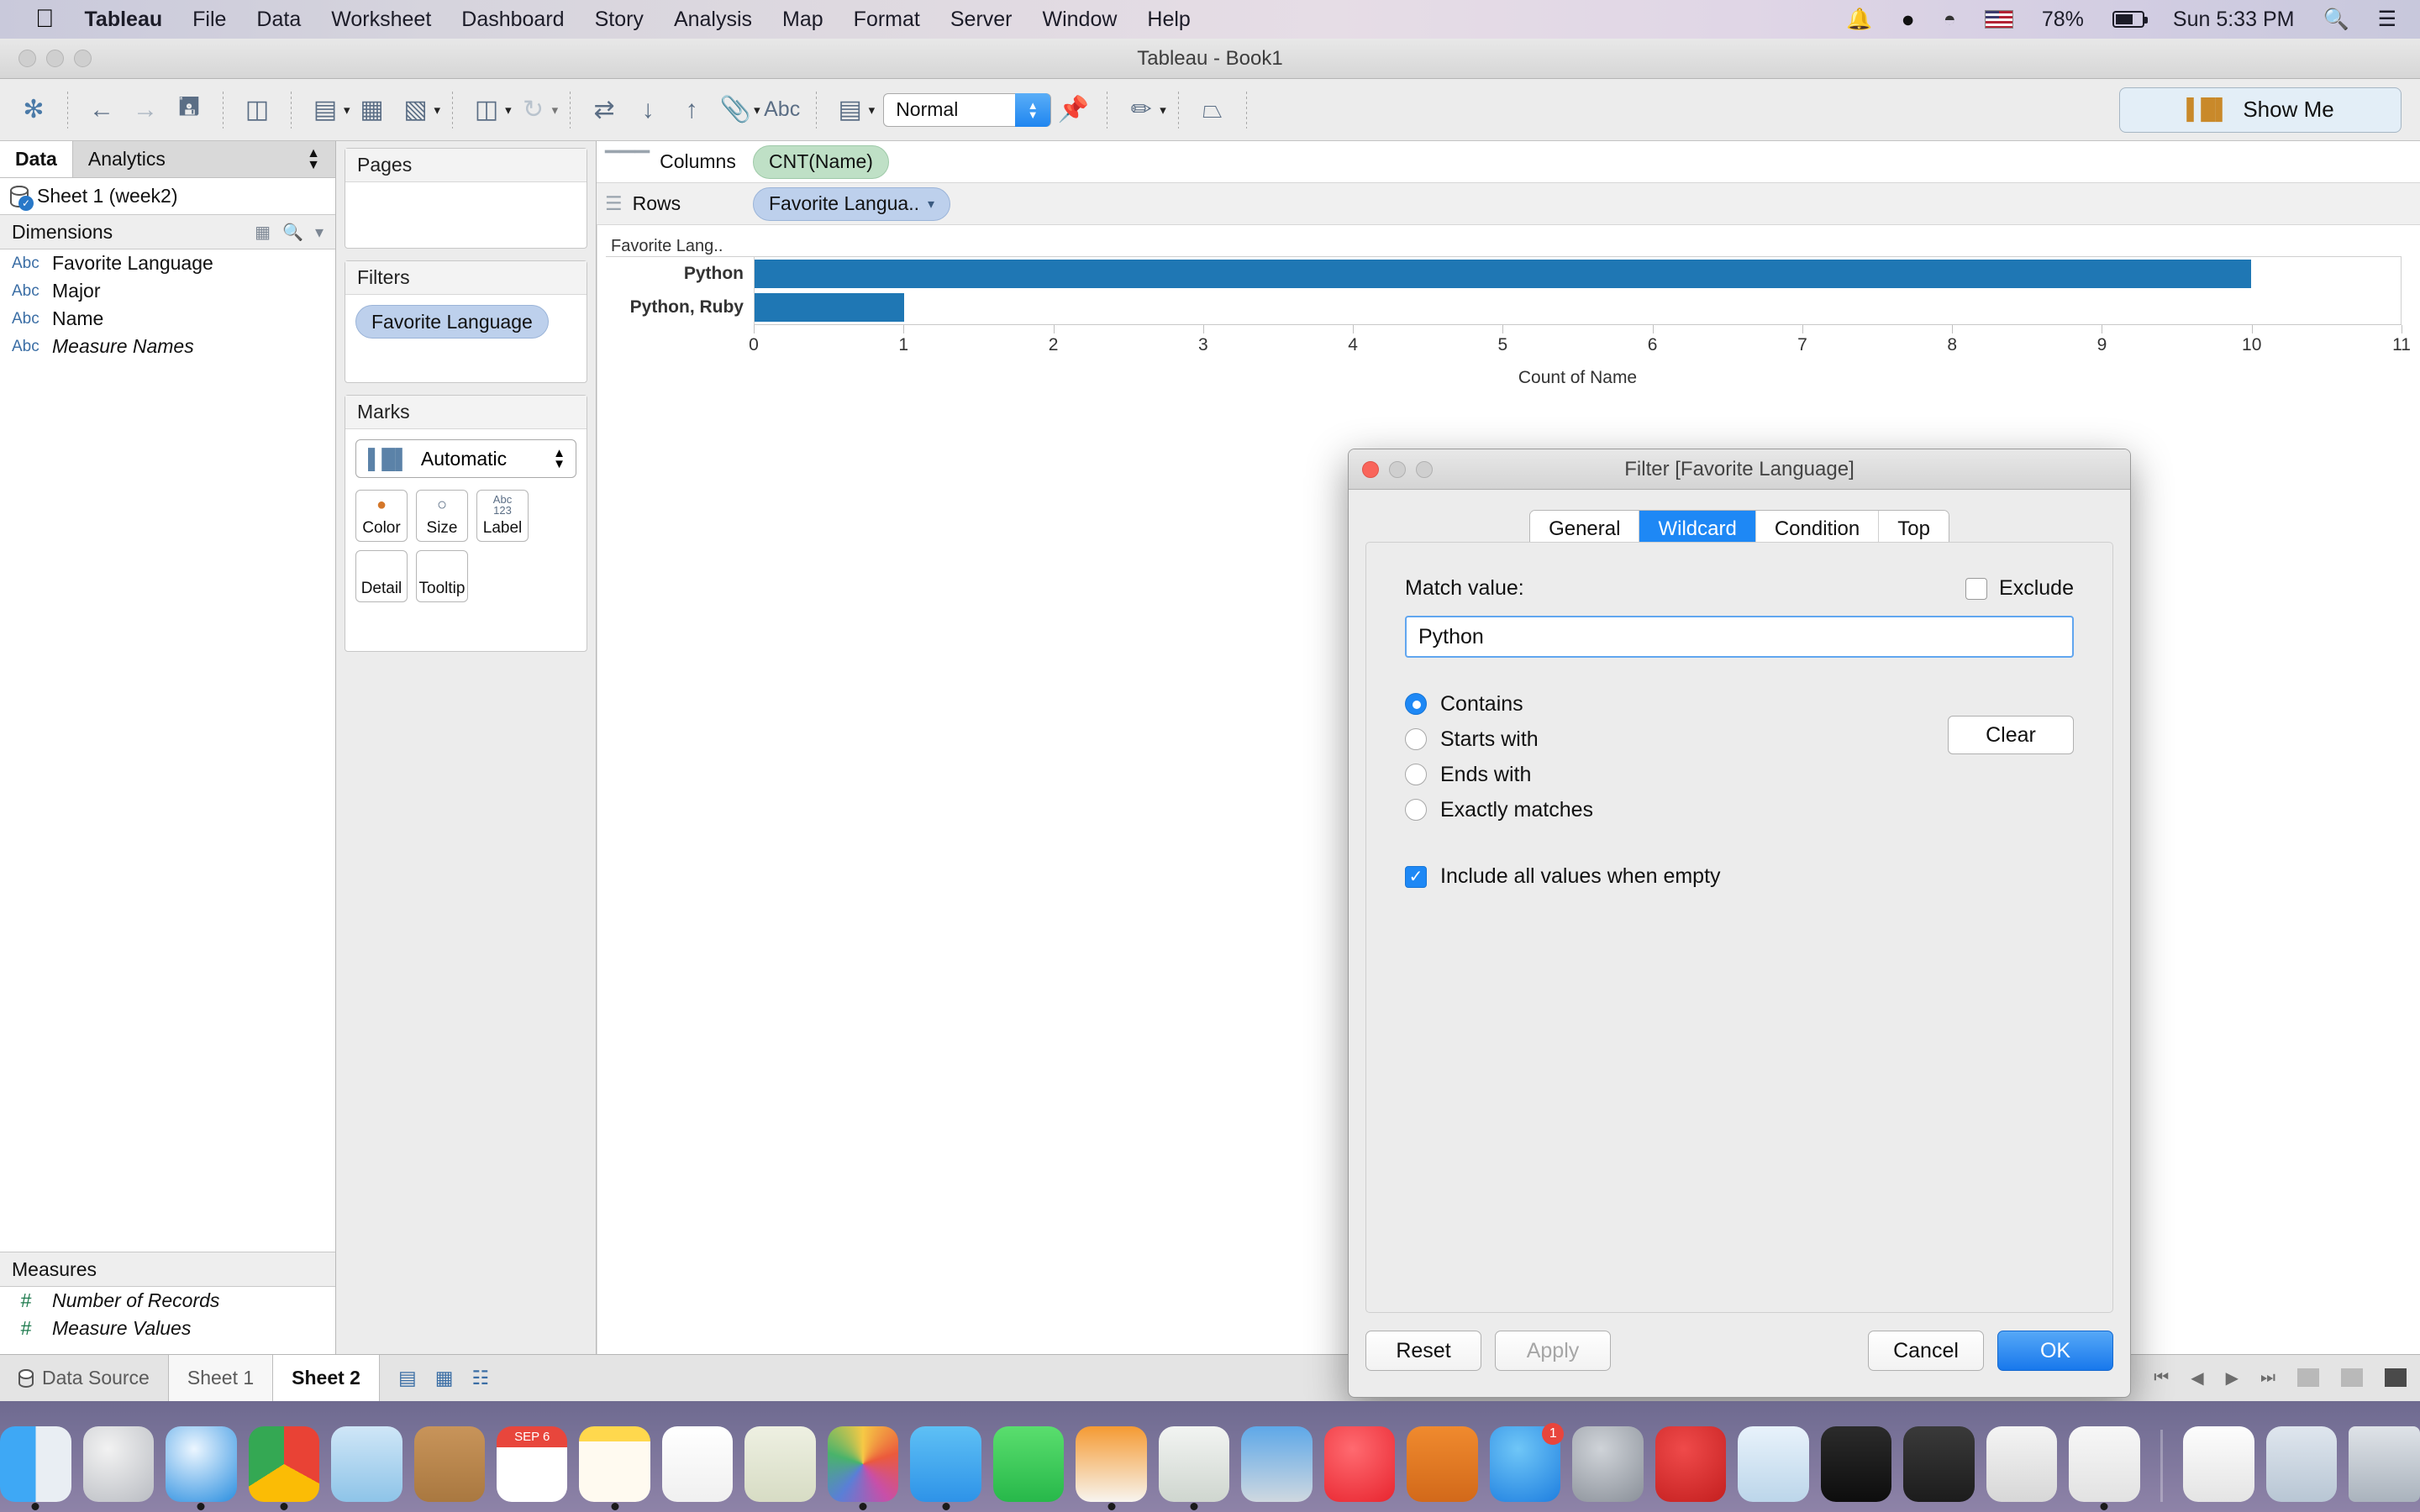 The width and height of the screenshot is (2420, 1512). Describe the element at coordinates (735, 110) in the screenshot. I see `group-members-button: 📎` at that location.